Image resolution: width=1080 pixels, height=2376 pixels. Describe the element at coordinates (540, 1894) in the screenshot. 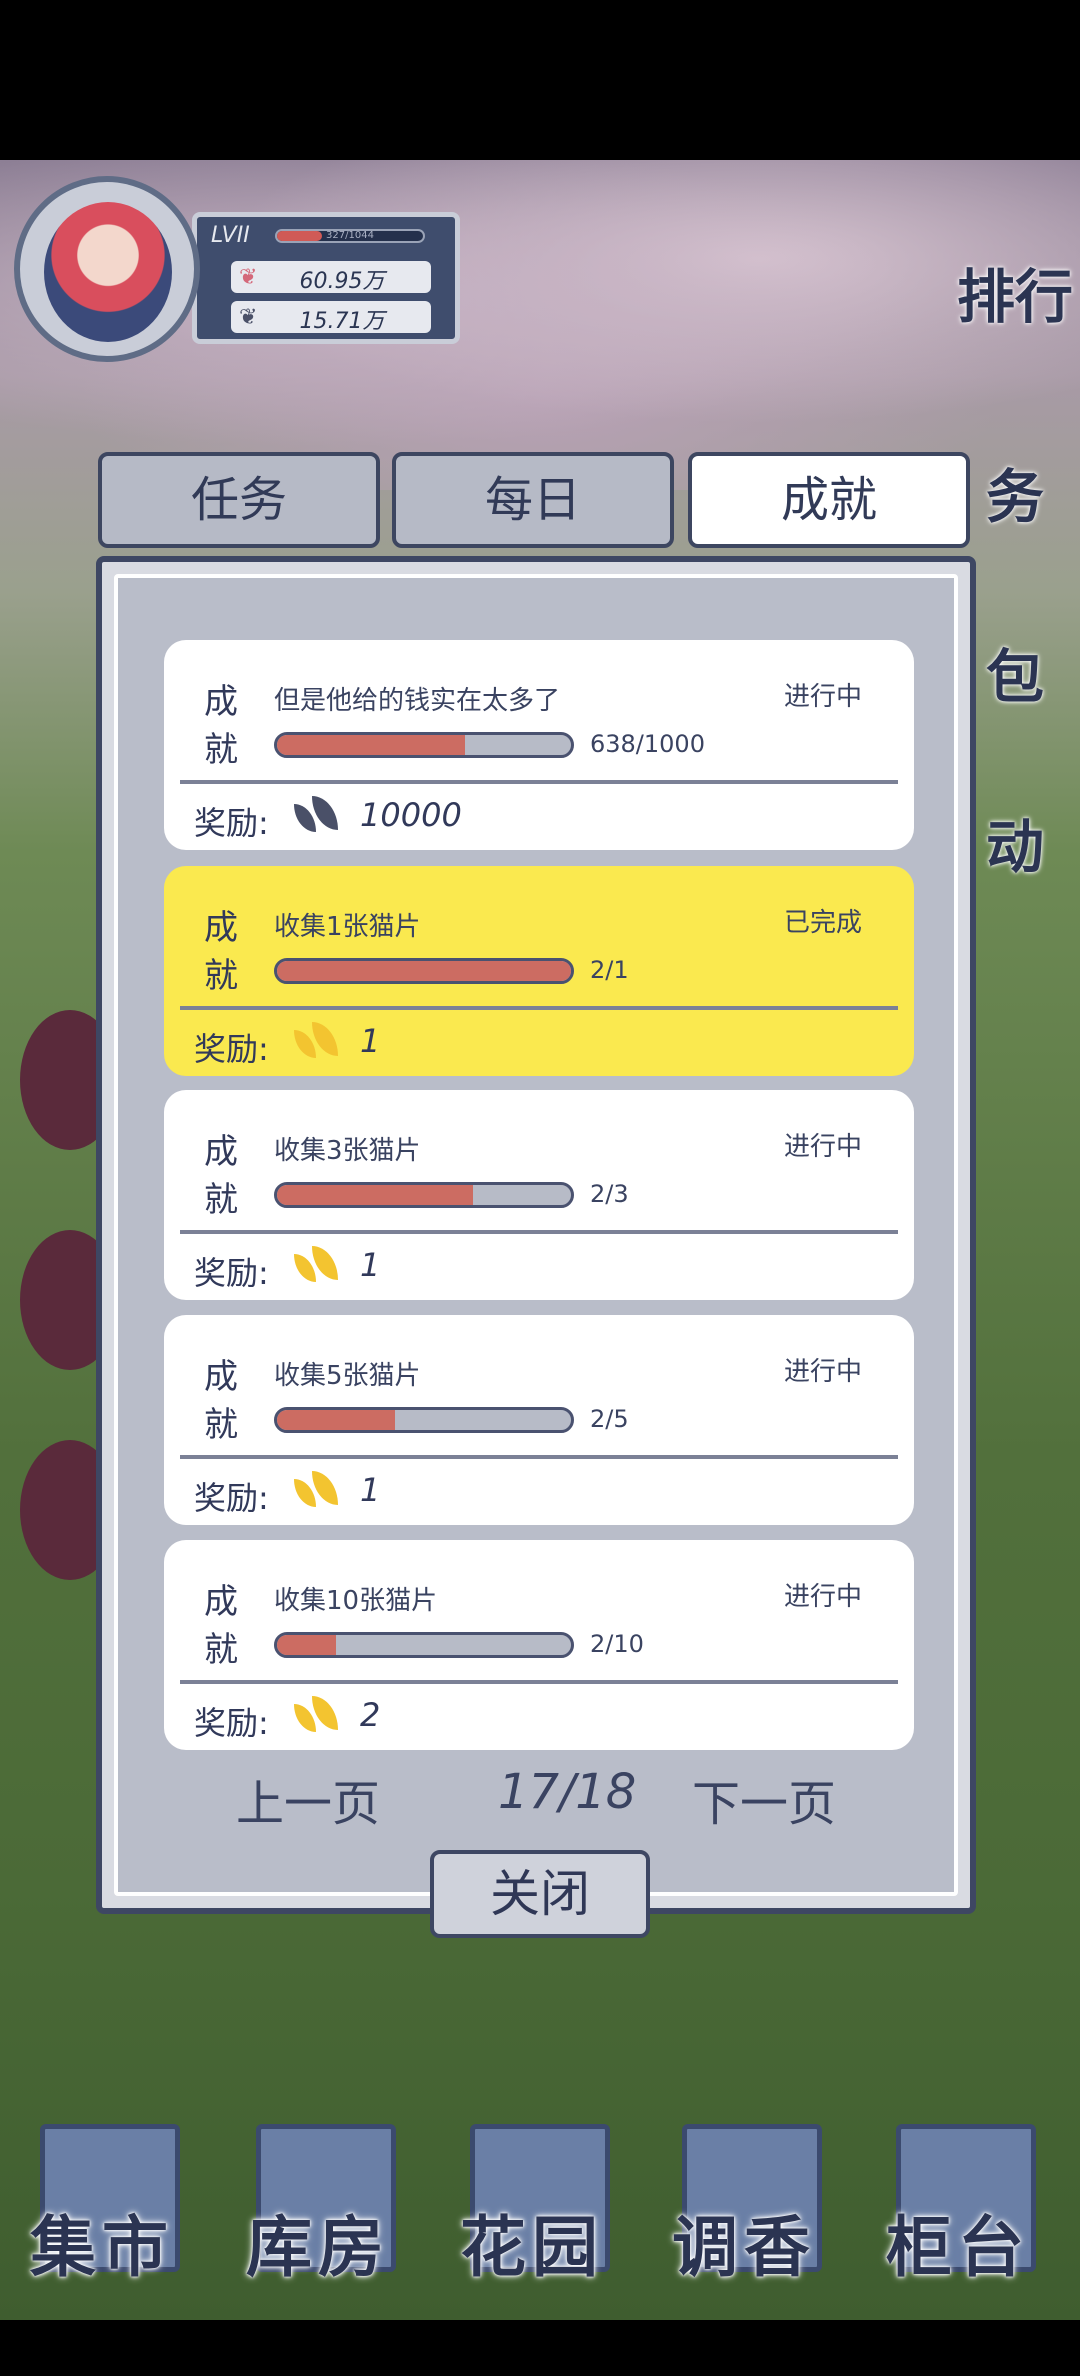

I see `close-button: 关闭` at that location.